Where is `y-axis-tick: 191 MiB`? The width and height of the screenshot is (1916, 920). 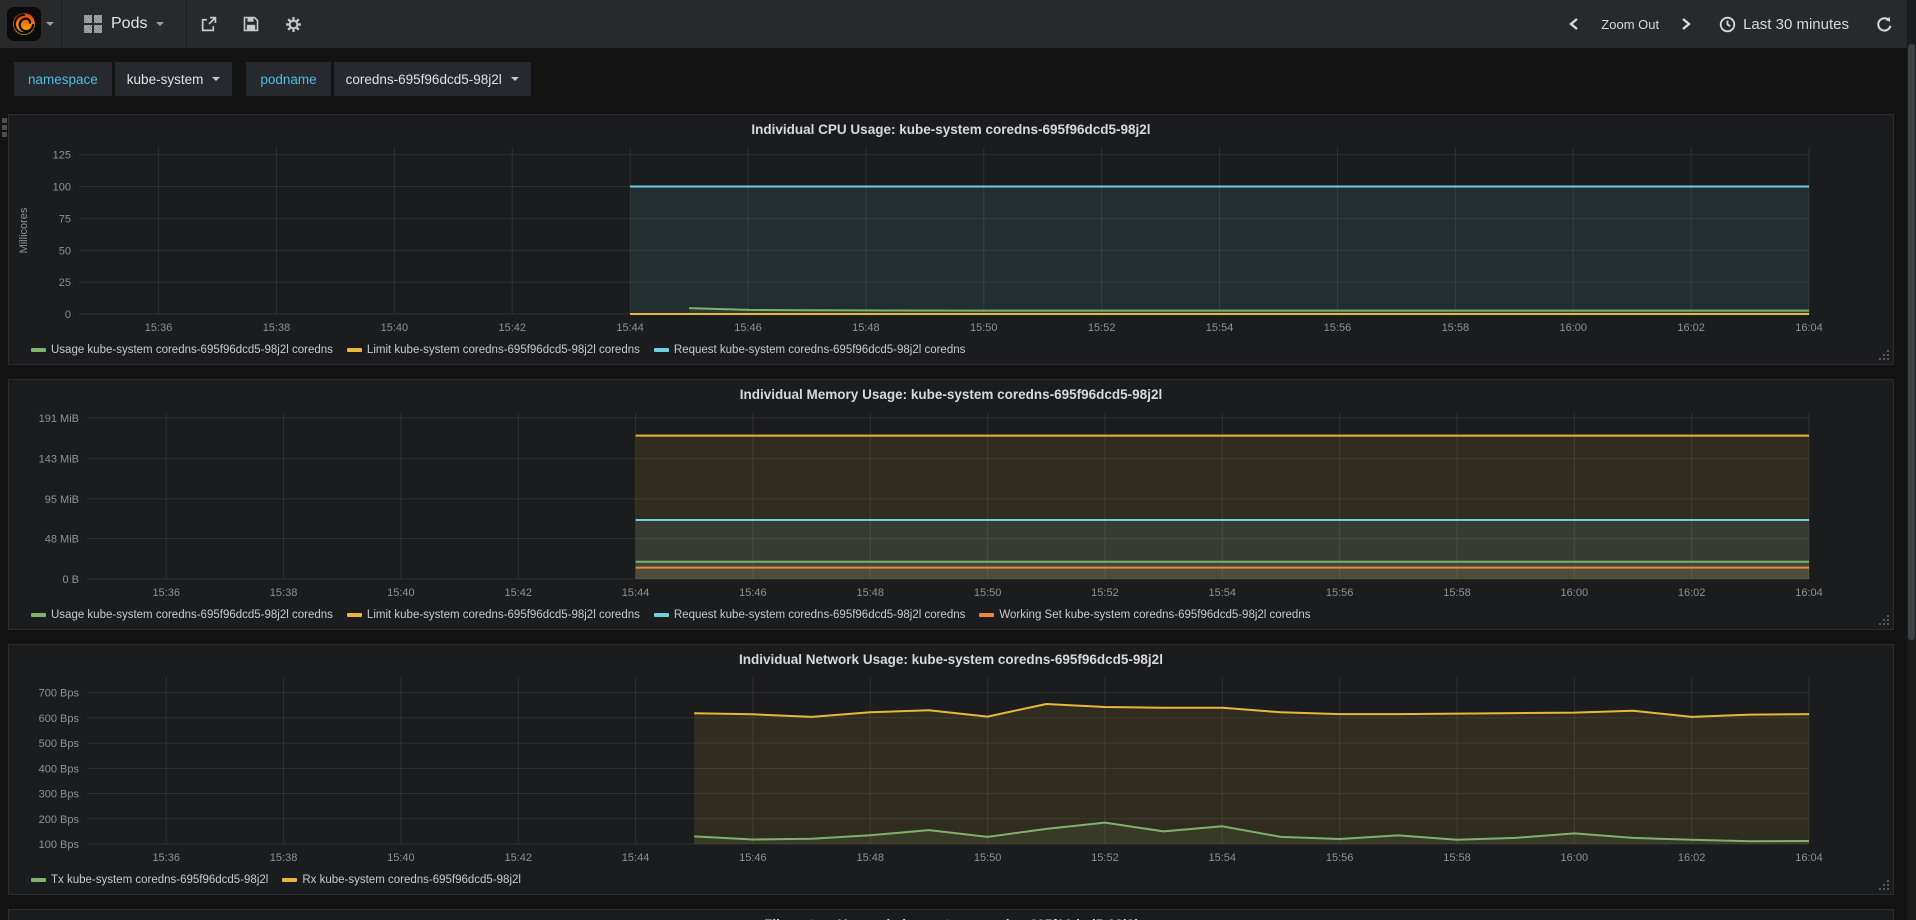 y-axis-tick: 191 MiB is located at coordinates (59, 419).